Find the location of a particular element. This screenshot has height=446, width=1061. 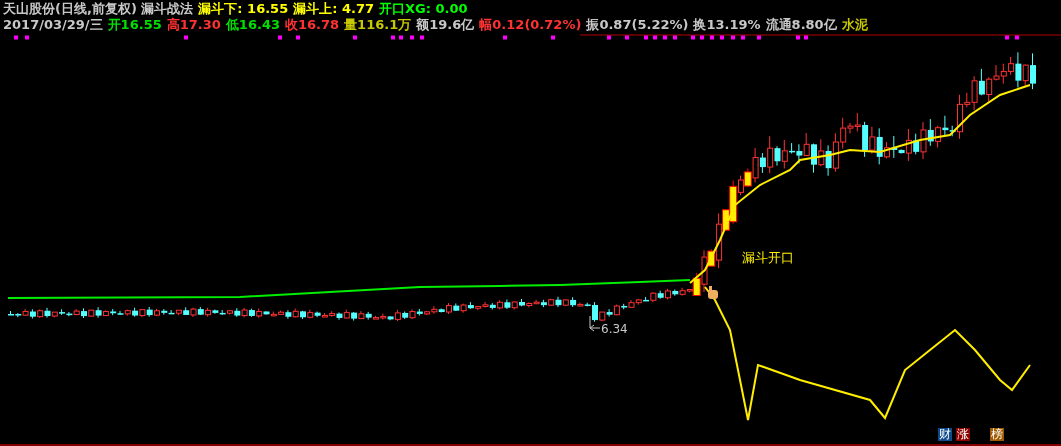

quote-value: 2017/03/29/三 is located at coordinates (53, 24).